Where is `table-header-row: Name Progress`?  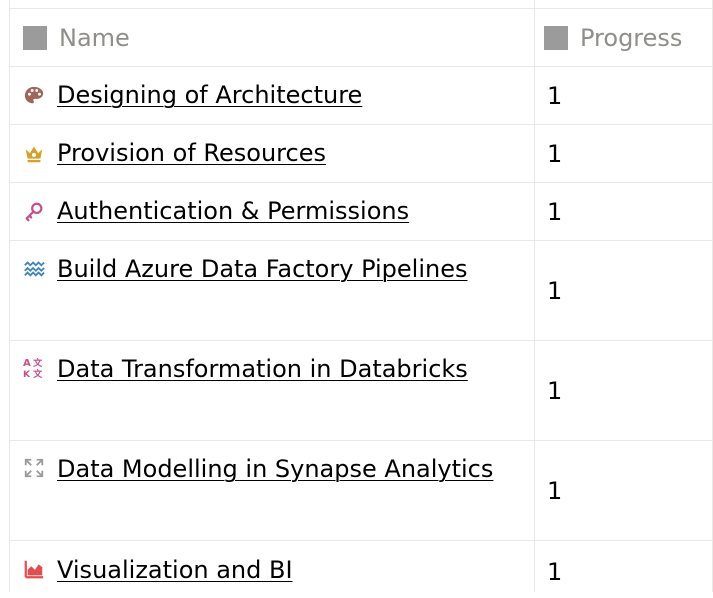
table-header-row: Name Progress is located at coordinates (361, 37).